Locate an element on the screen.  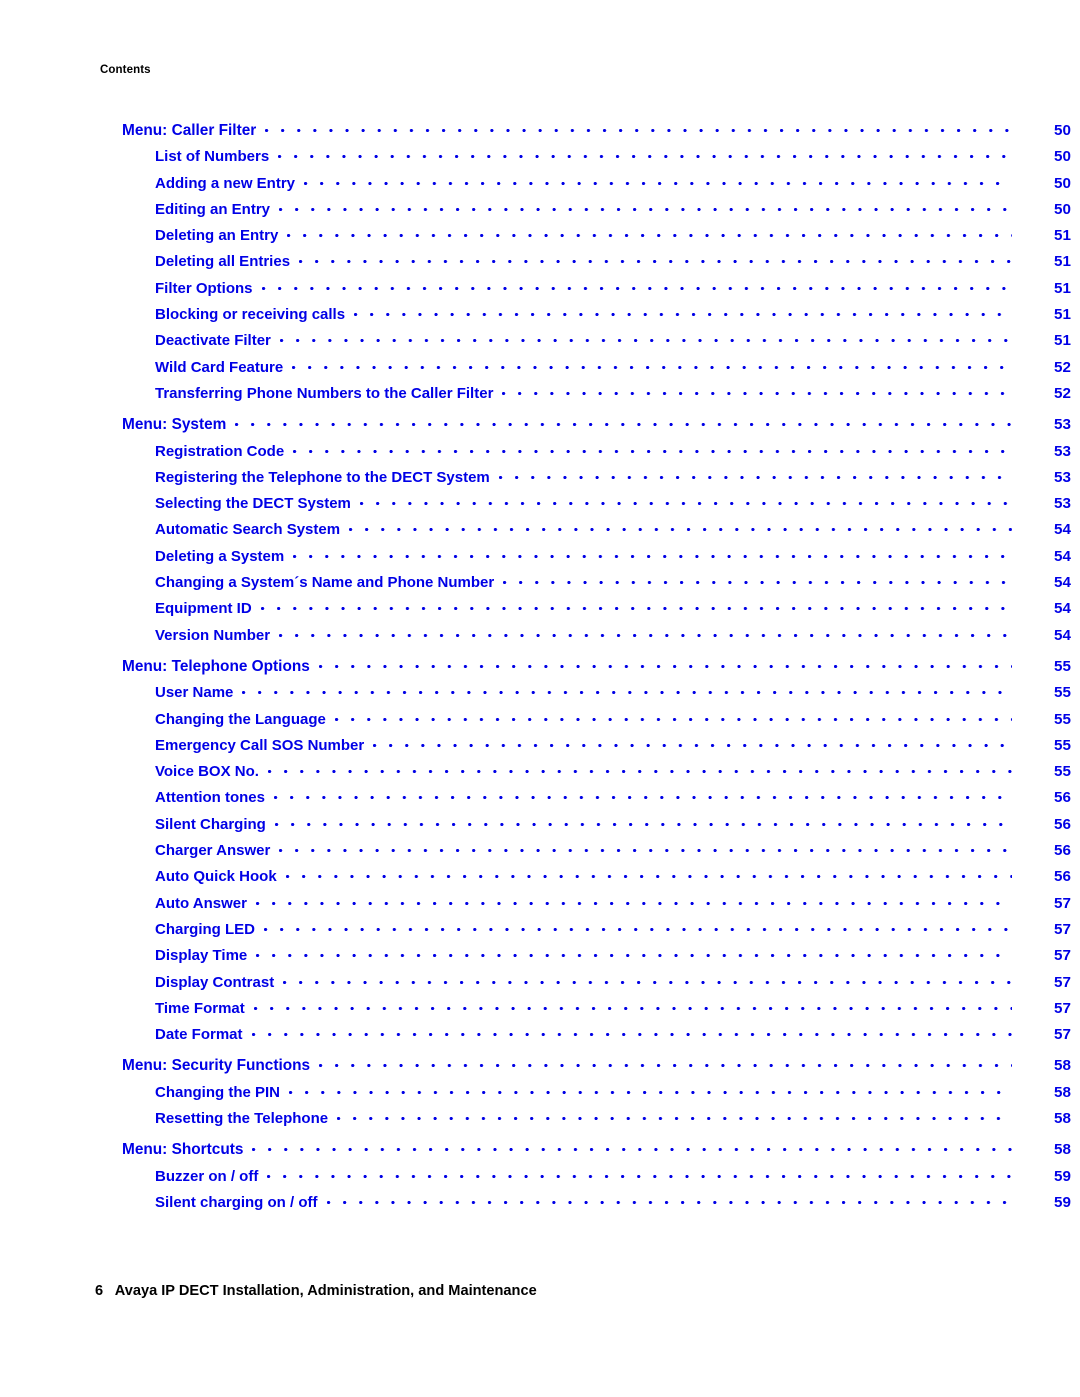
toc-entry-page-number: 59 is located at coordinates (1062, 1202).